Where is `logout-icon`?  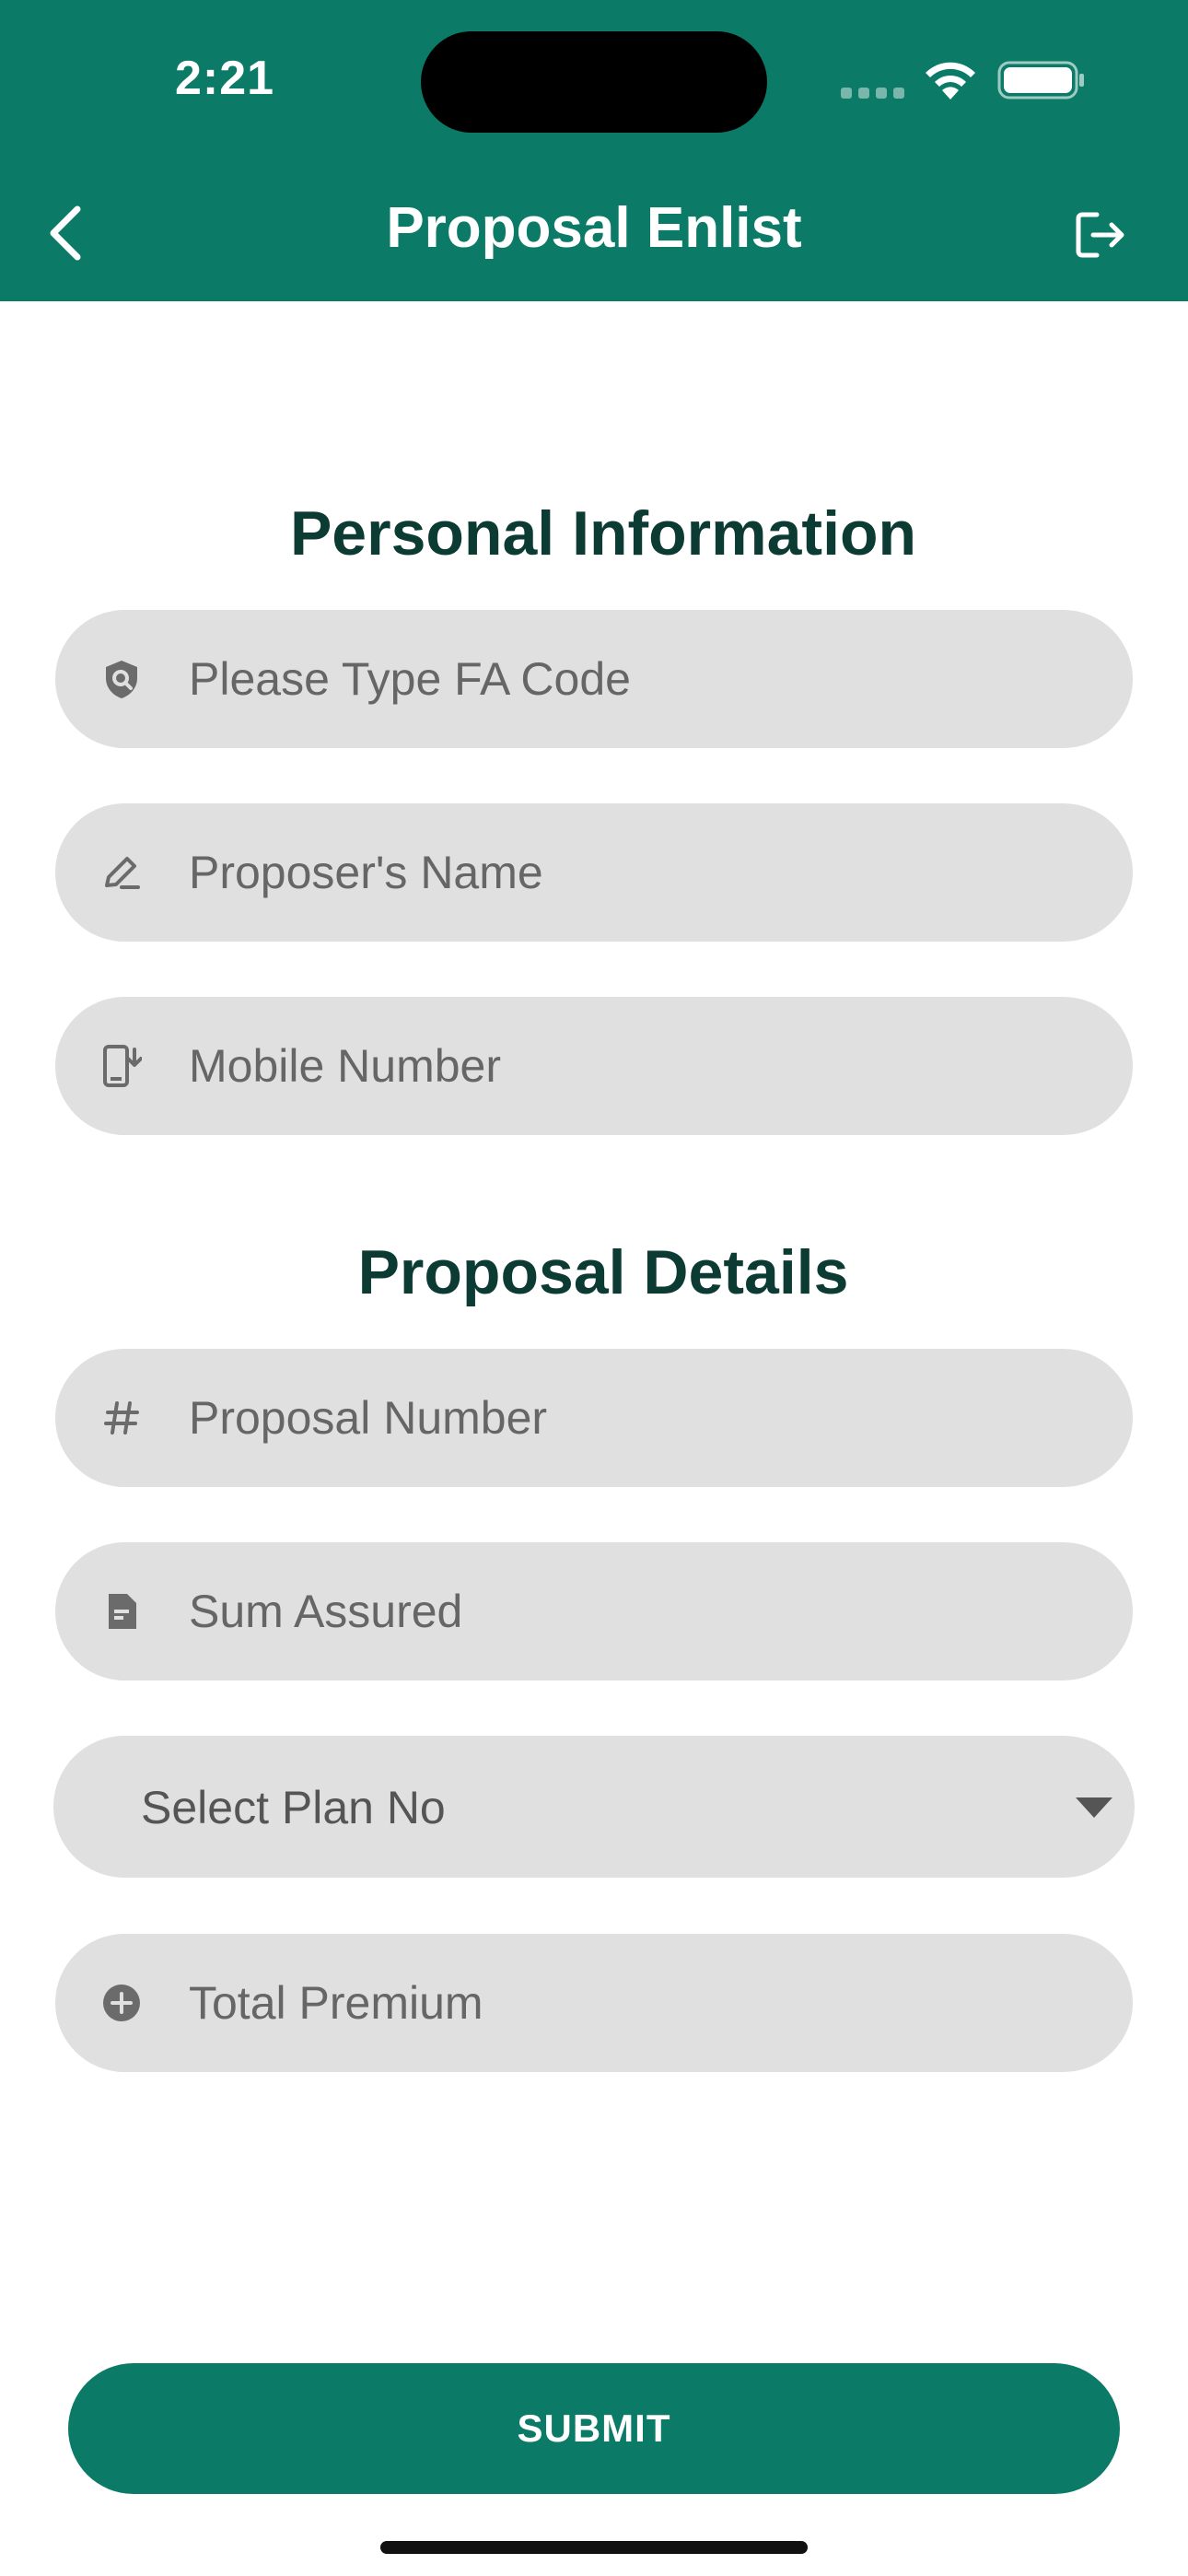
logout-icon is located at coordinates (1100, 235).